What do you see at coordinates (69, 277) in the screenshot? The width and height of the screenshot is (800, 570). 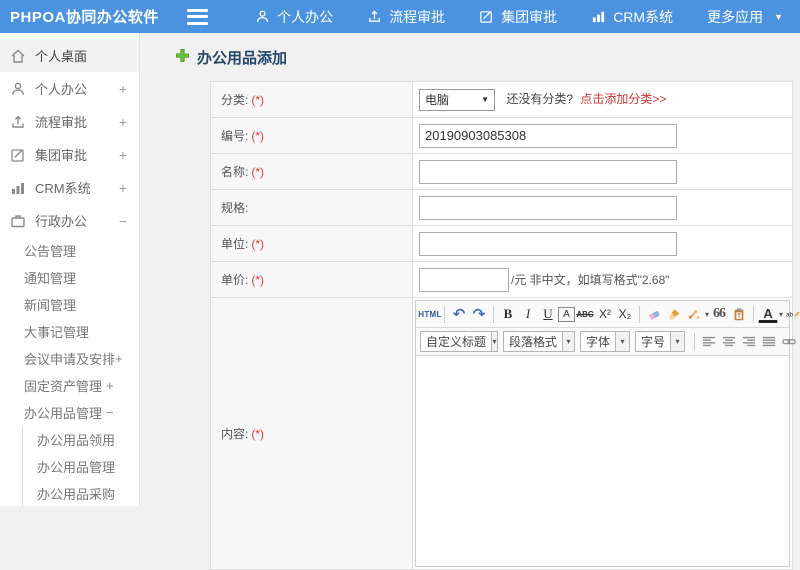 I see `sidebar-item-通知管理: 通知管理` at bounding box center [69, 277].